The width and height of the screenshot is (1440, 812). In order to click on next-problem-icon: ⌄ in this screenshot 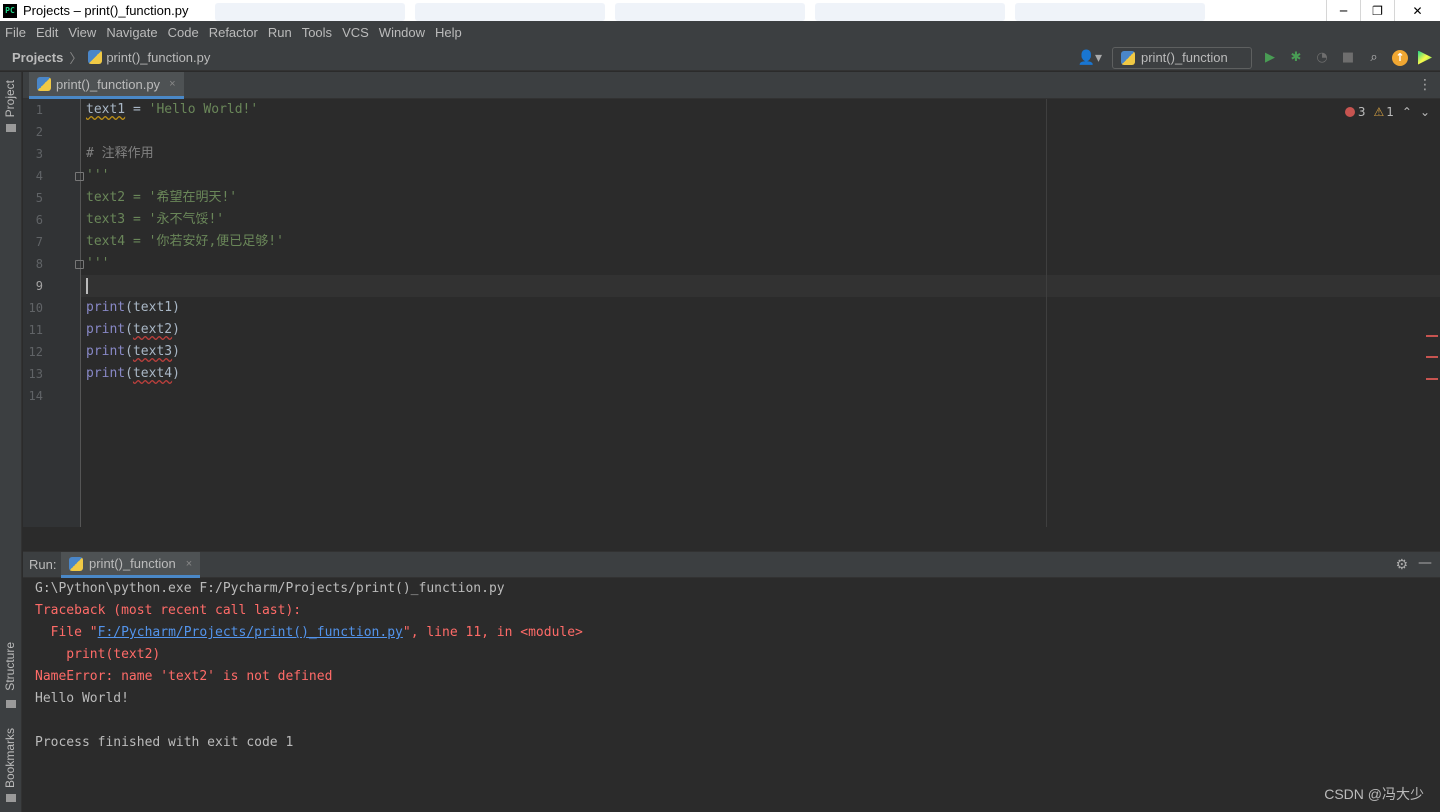, I will do `click(1425, 112)`.